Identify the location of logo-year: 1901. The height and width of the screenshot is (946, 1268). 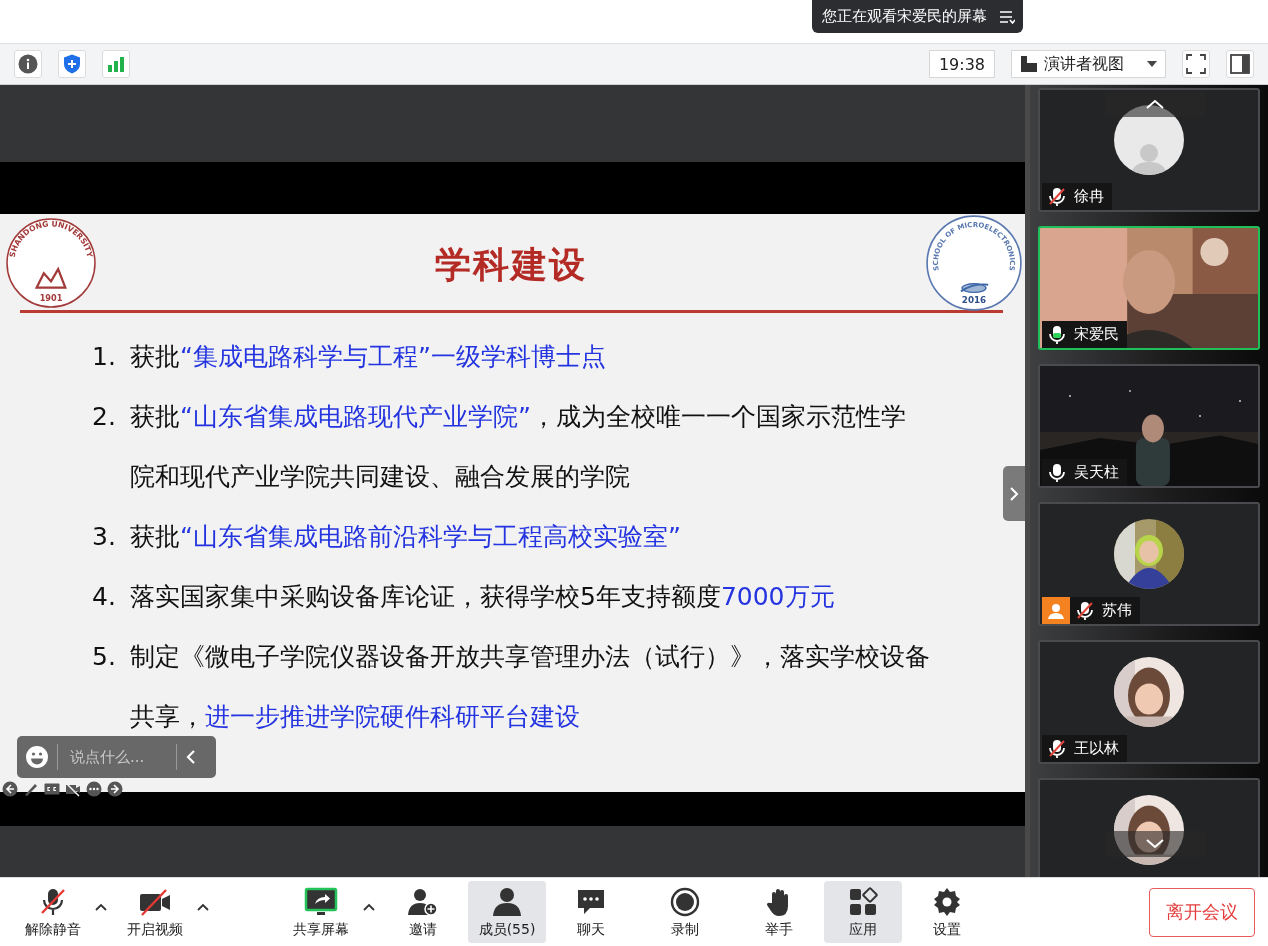
(51, 297).